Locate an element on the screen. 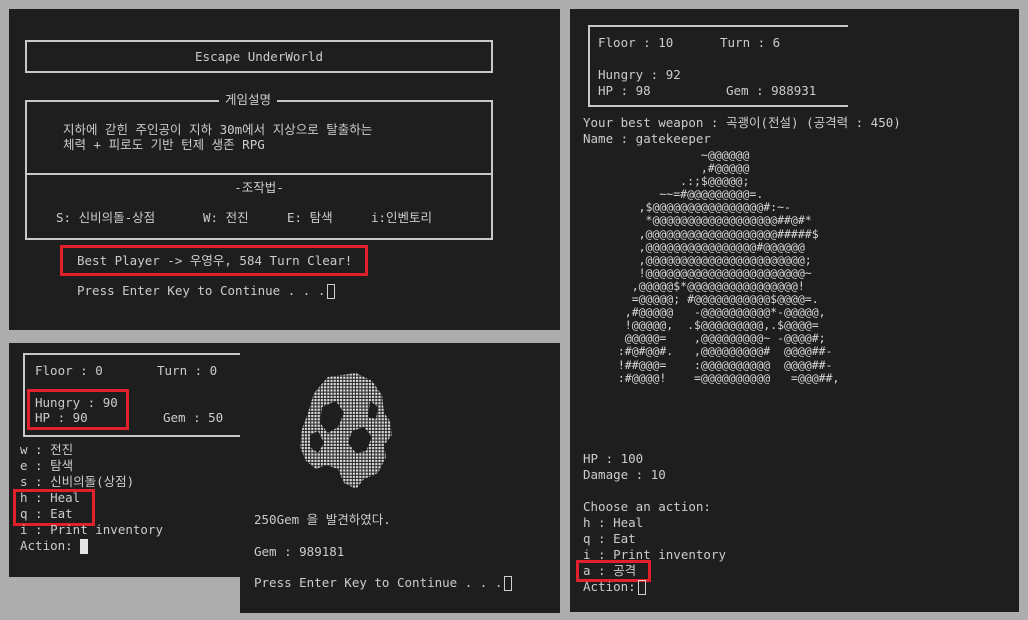  control-inventory: i:인벤토리 is located at coordinates (402, 217).